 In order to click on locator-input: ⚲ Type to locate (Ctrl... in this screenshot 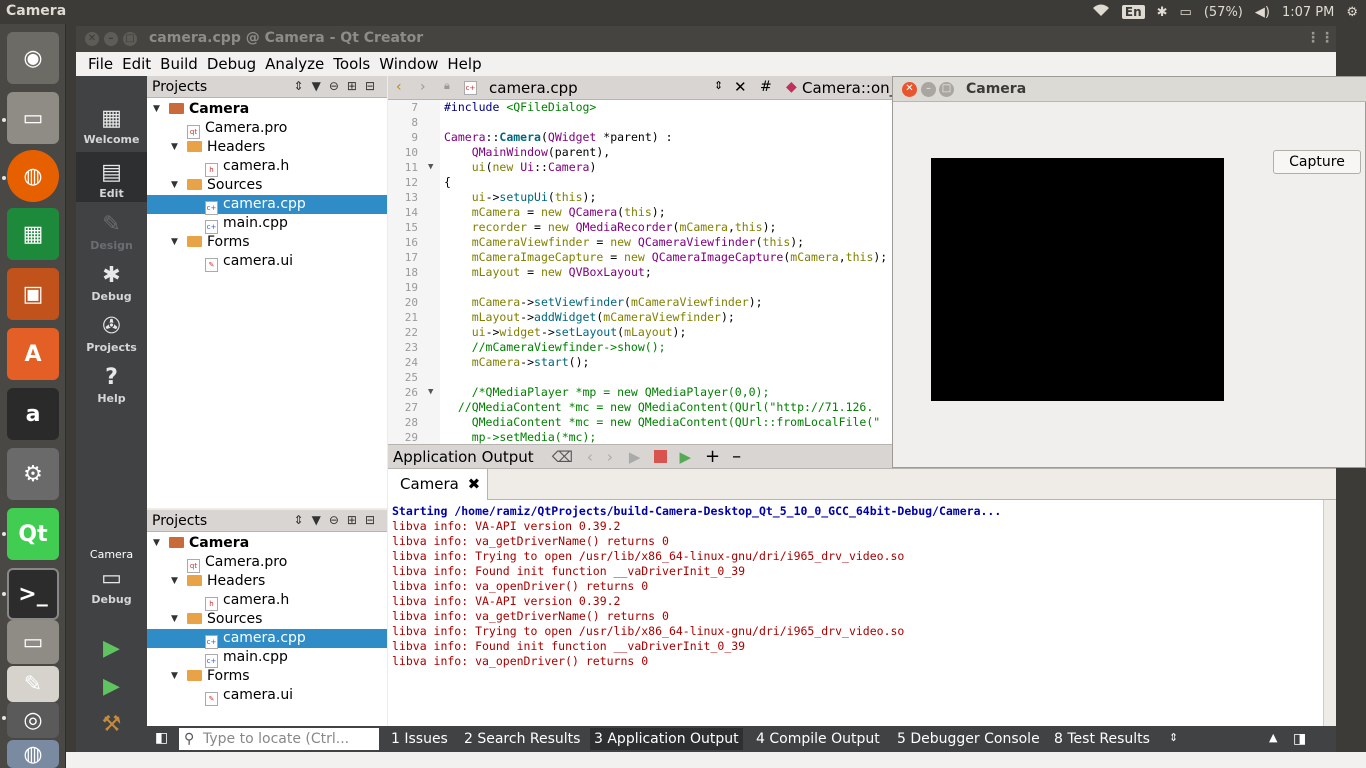, I will do `click(279, 739)`.